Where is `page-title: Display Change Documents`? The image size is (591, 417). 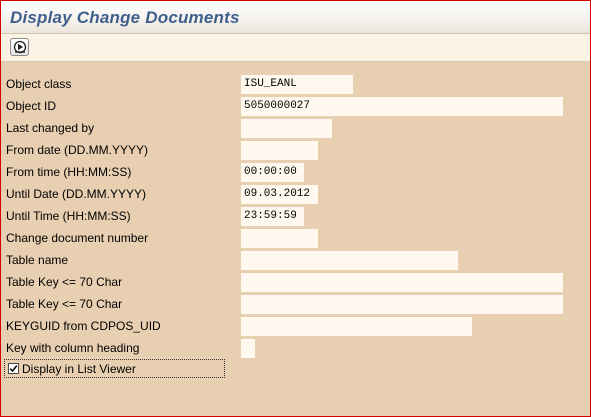
page-title: Display Change Documents is located at coordinates (125, 17).